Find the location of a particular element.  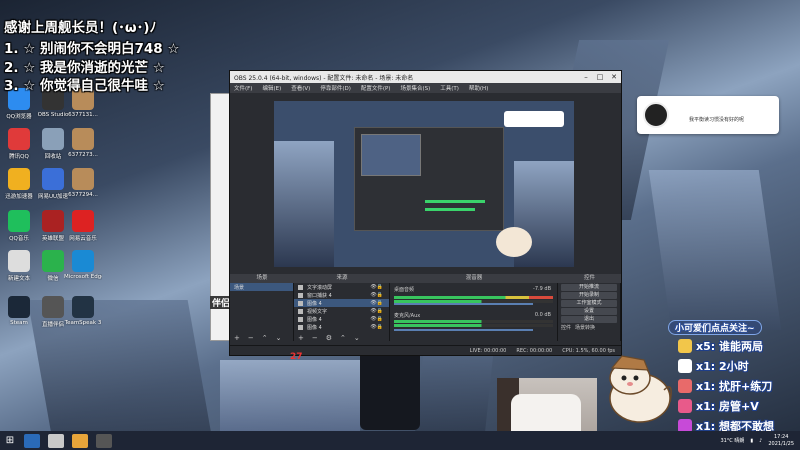

desktop-icon: QQ音乐 is located at coordinates (19, 226).